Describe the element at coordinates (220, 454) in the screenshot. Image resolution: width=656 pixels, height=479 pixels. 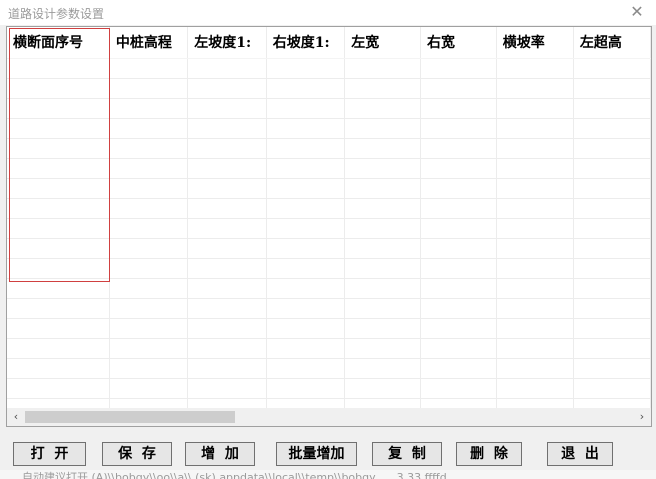
I see `add-button: 增 加` at that location.